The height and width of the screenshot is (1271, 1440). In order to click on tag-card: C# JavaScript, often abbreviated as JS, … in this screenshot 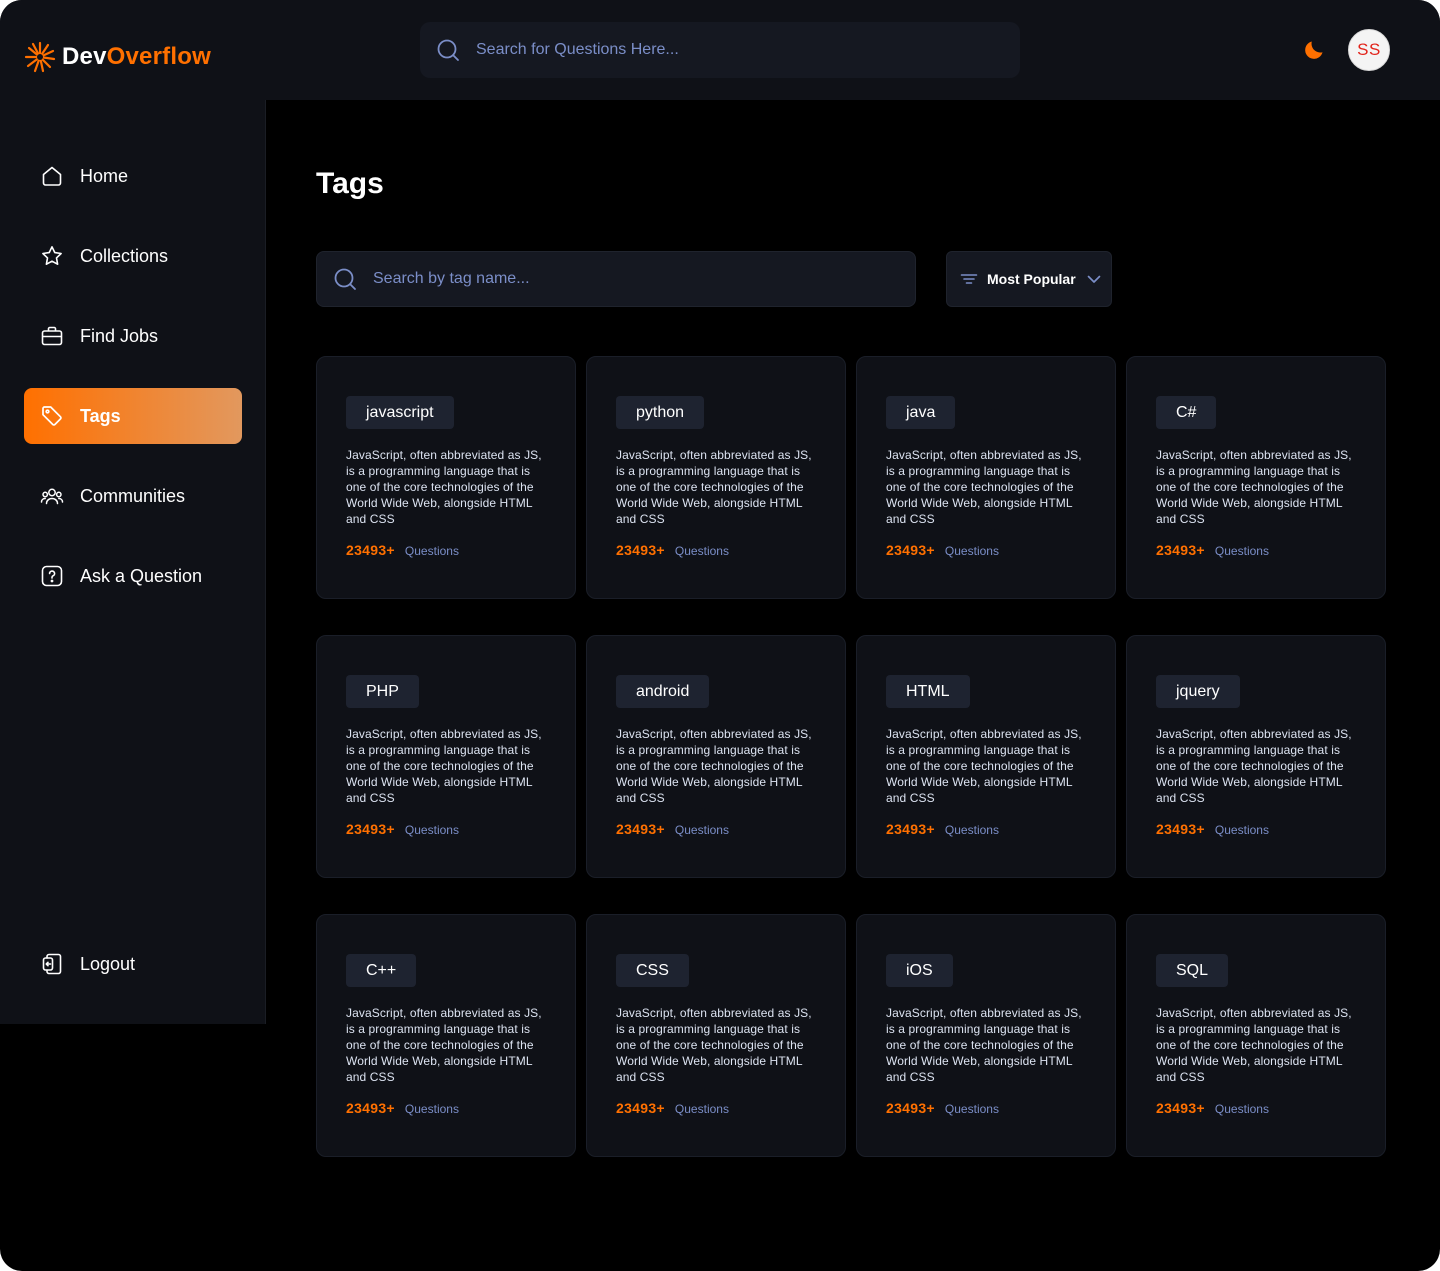, I will do `click(1256, 477)`.